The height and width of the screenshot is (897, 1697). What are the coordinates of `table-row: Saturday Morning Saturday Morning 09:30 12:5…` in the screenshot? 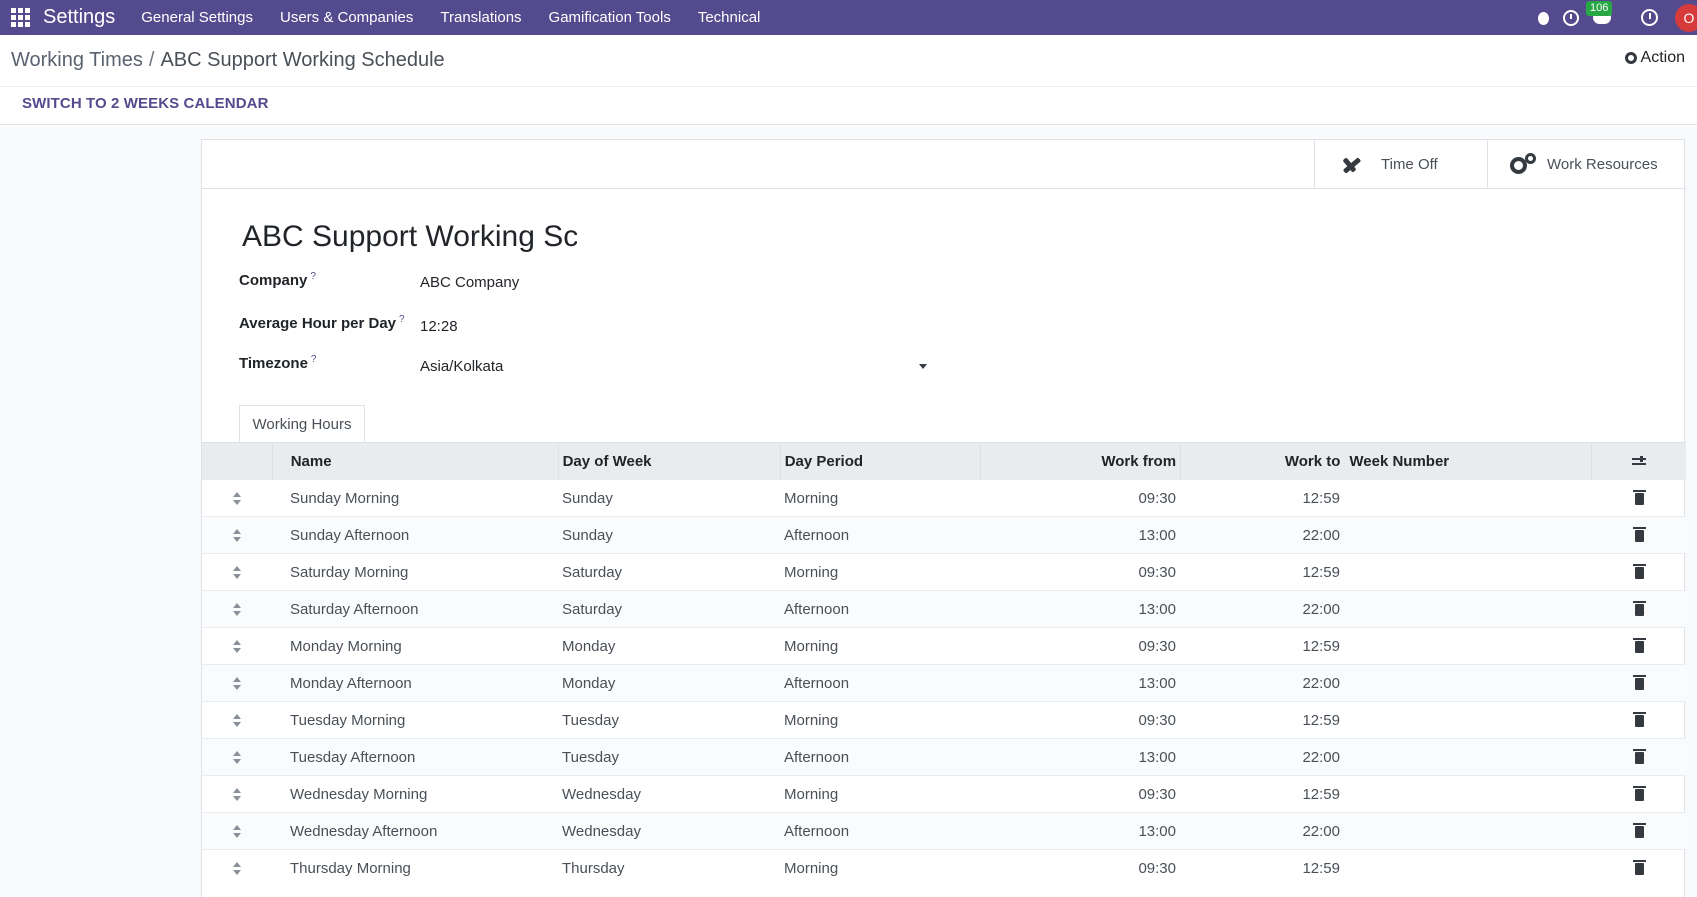 It's located at (944, 571).